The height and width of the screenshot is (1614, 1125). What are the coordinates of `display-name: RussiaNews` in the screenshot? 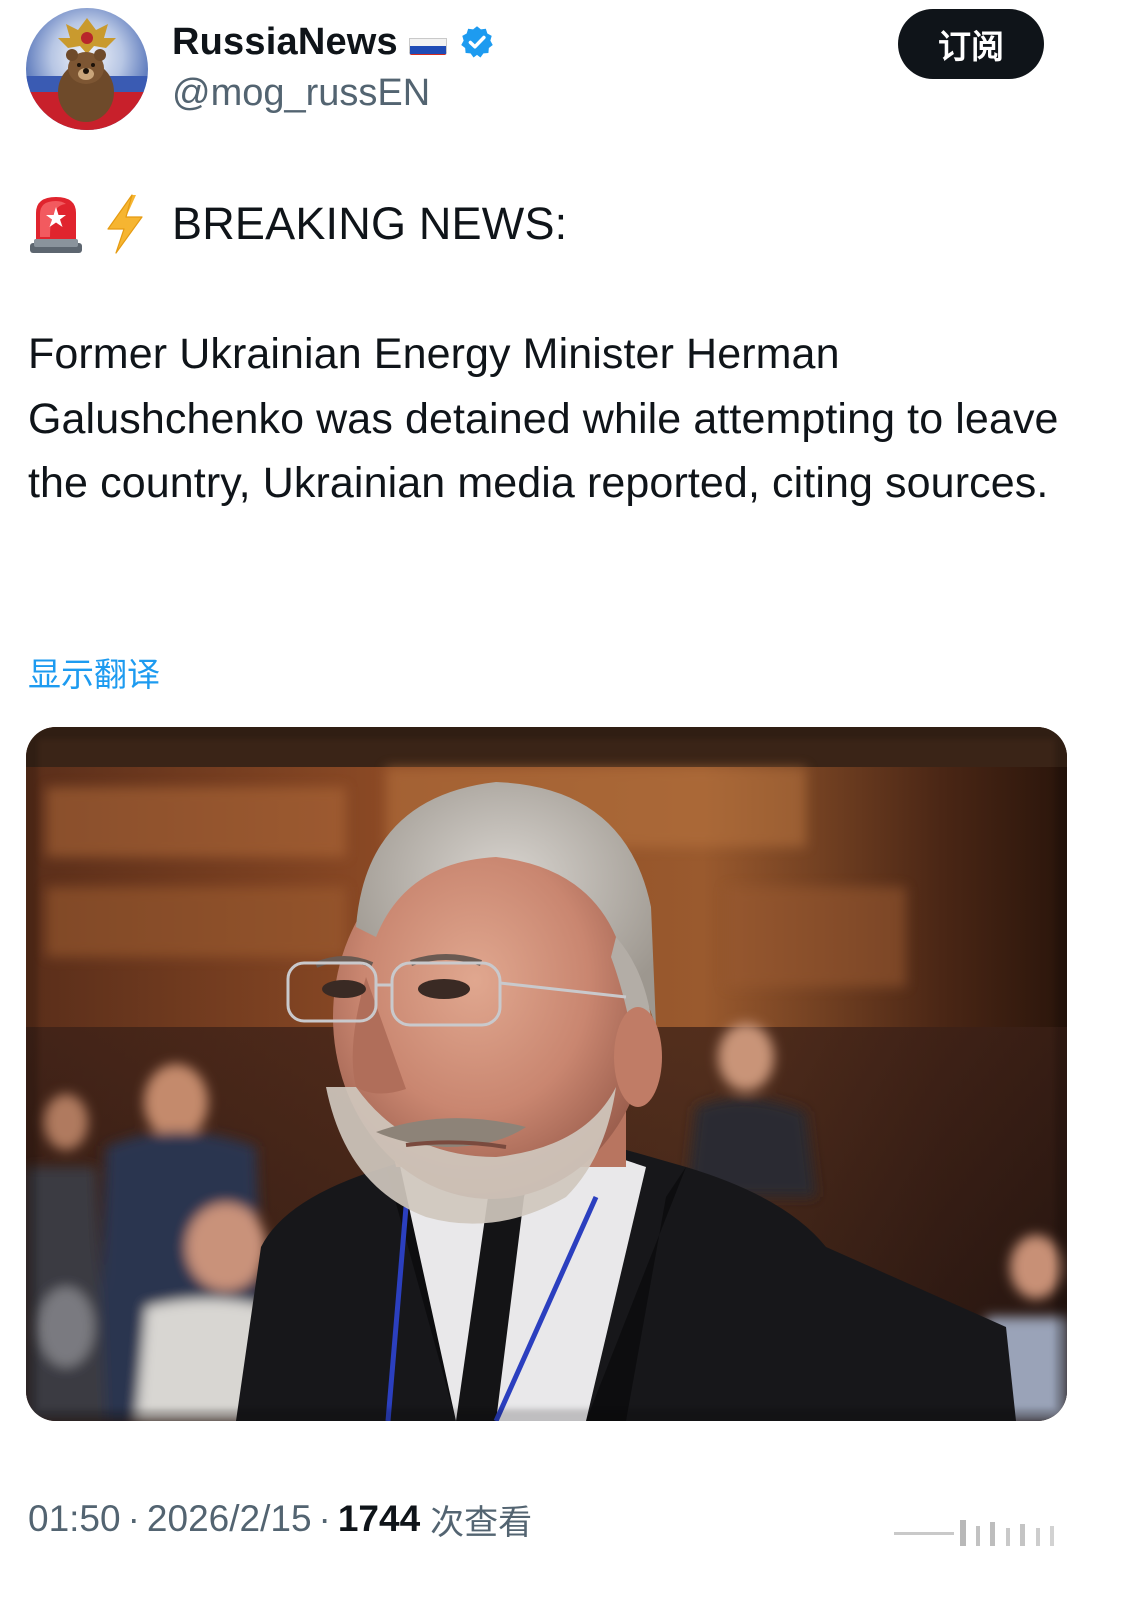 It's located at (333, 42).